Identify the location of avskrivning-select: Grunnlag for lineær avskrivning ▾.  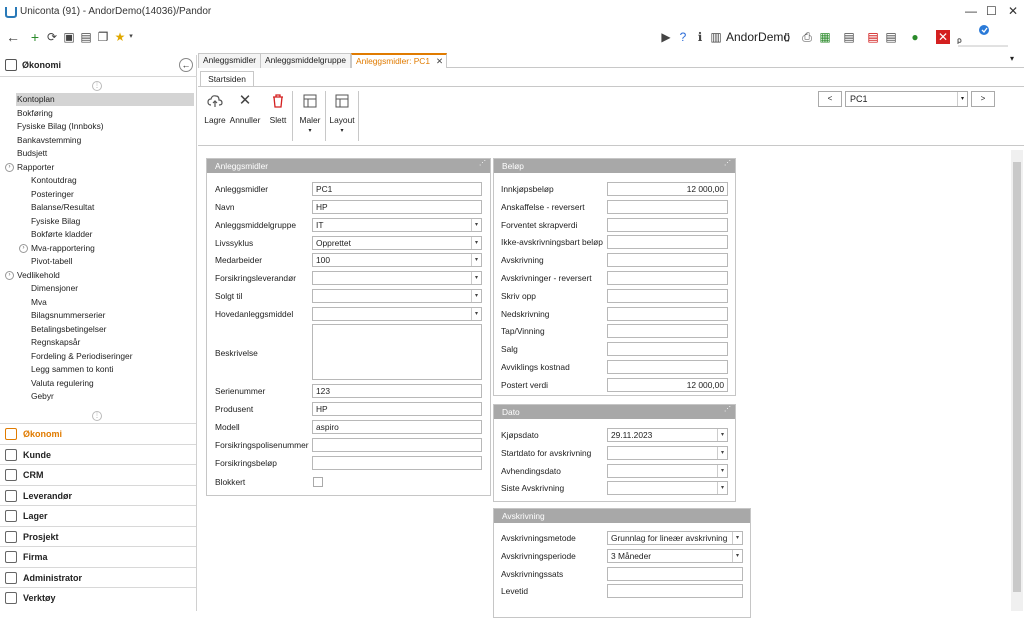
(675, 538).